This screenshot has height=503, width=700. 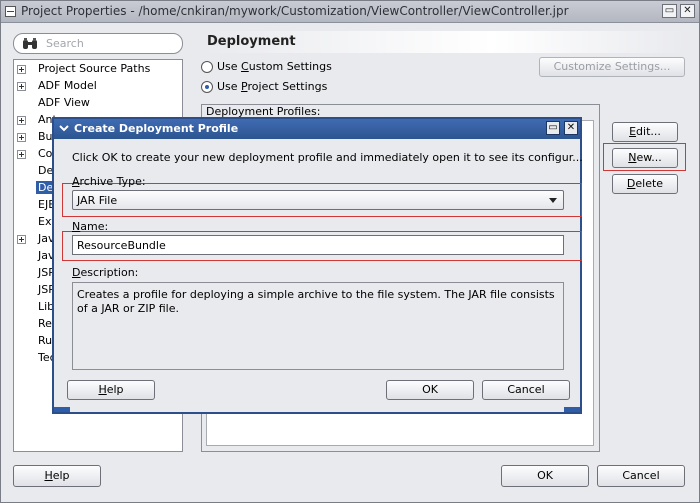 What do you see at coordinates (64, 102) in the screenshot?
I see `tree-item-label: ADF View` at bounding box center [64, 102].